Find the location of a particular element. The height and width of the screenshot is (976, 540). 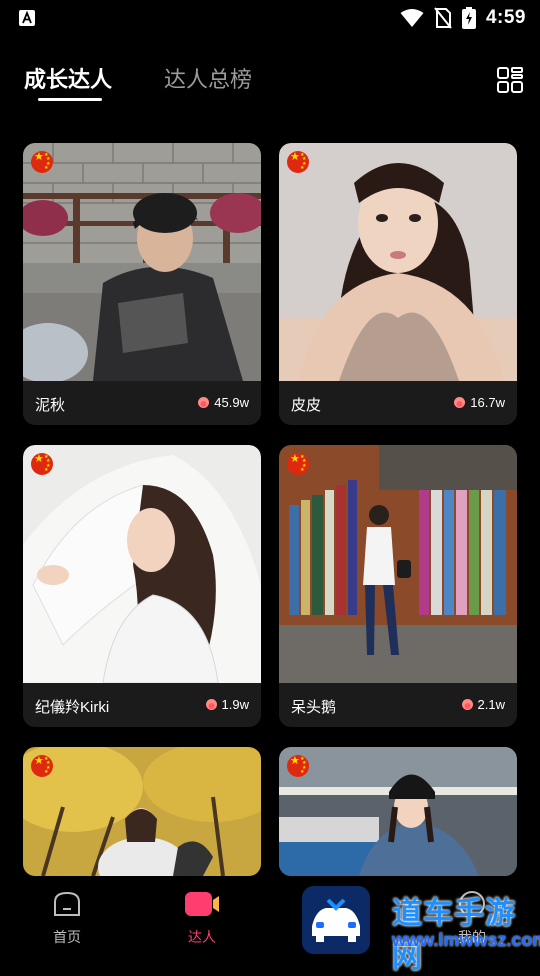

creator-name: 皮皮 is located at coordinates (306, 405).